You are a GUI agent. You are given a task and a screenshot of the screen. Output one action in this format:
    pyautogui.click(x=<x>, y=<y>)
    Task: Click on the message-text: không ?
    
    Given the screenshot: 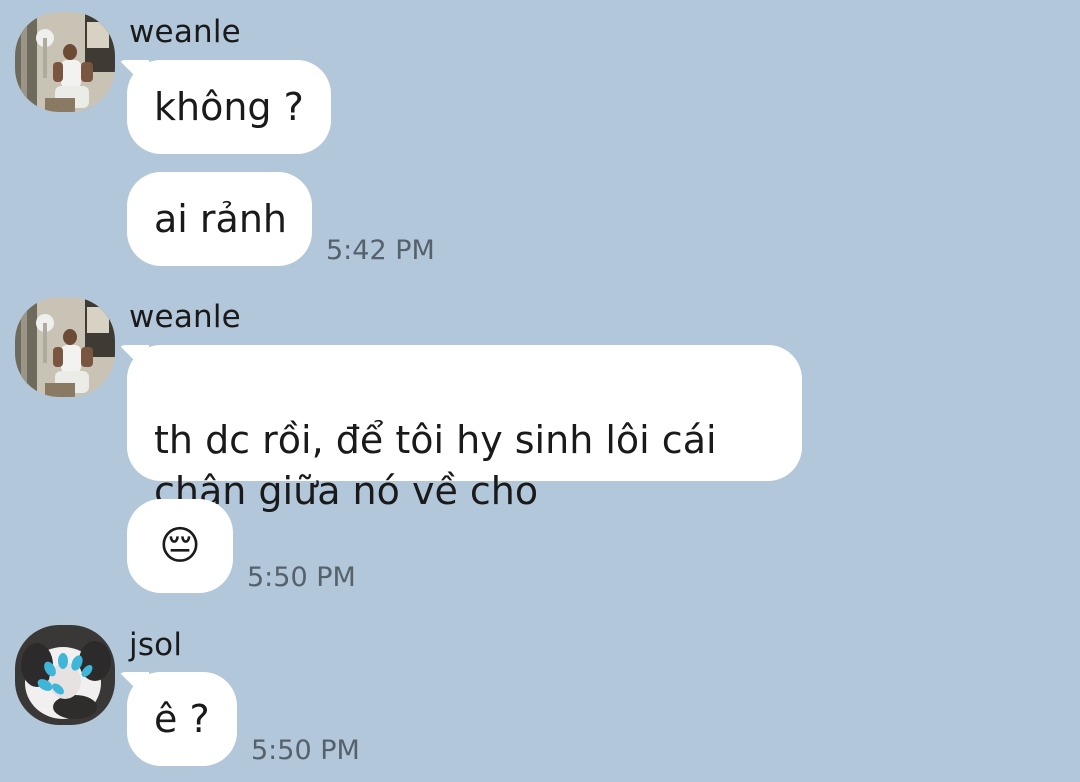 What is the action you would take?
    pyautogui.click(x=229, y=106)
    